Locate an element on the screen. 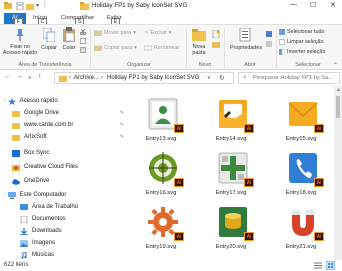 The image size is (342, 271). back-arrow-icon: ← is located at coordinates (7, 76).